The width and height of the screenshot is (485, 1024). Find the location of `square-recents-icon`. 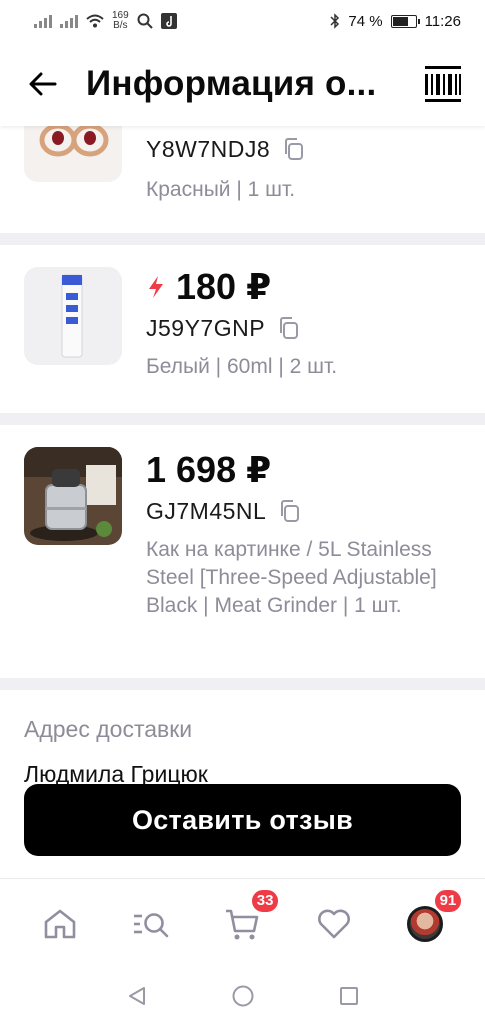

square-recents-icon is located at coordinates (348, 996).